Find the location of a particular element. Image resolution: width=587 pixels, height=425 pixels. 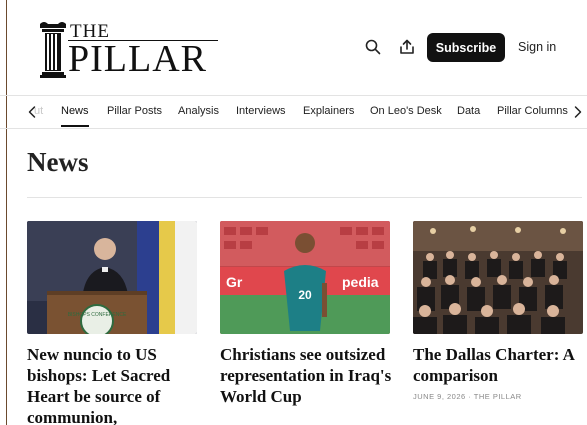

nuncio-photo: BISHOPS CONFERENCE is located at coordinates (112, 277).